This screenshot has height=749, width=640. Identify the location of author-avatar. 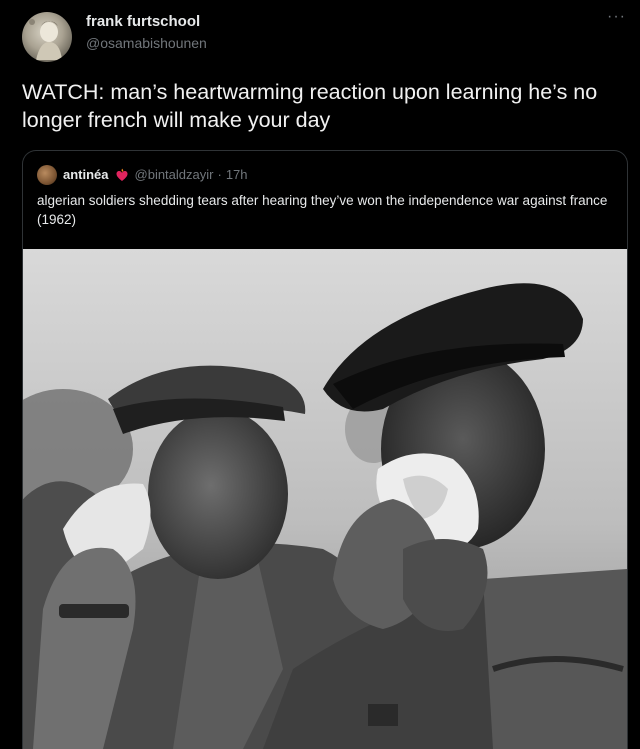
(47, 37).